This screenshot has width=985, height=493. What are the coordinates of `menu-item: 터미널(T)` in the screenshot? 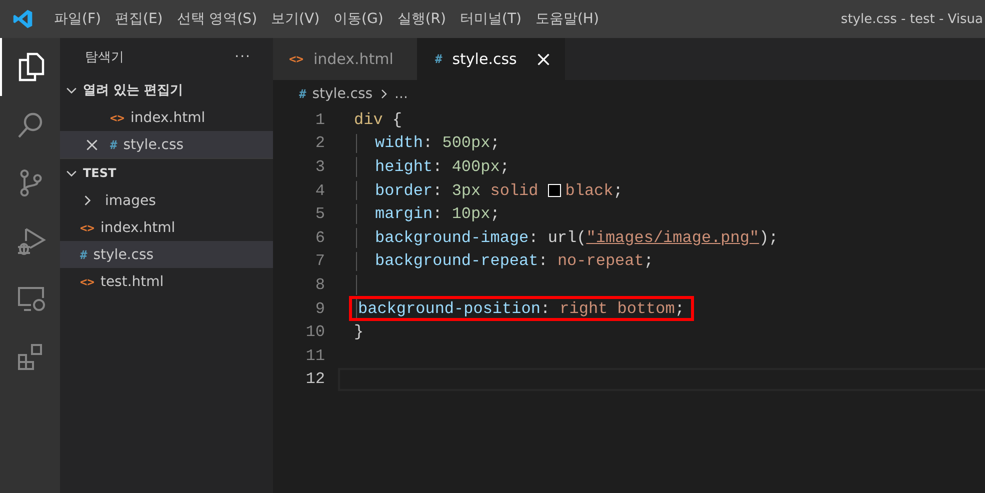 It's located at (492, 19).